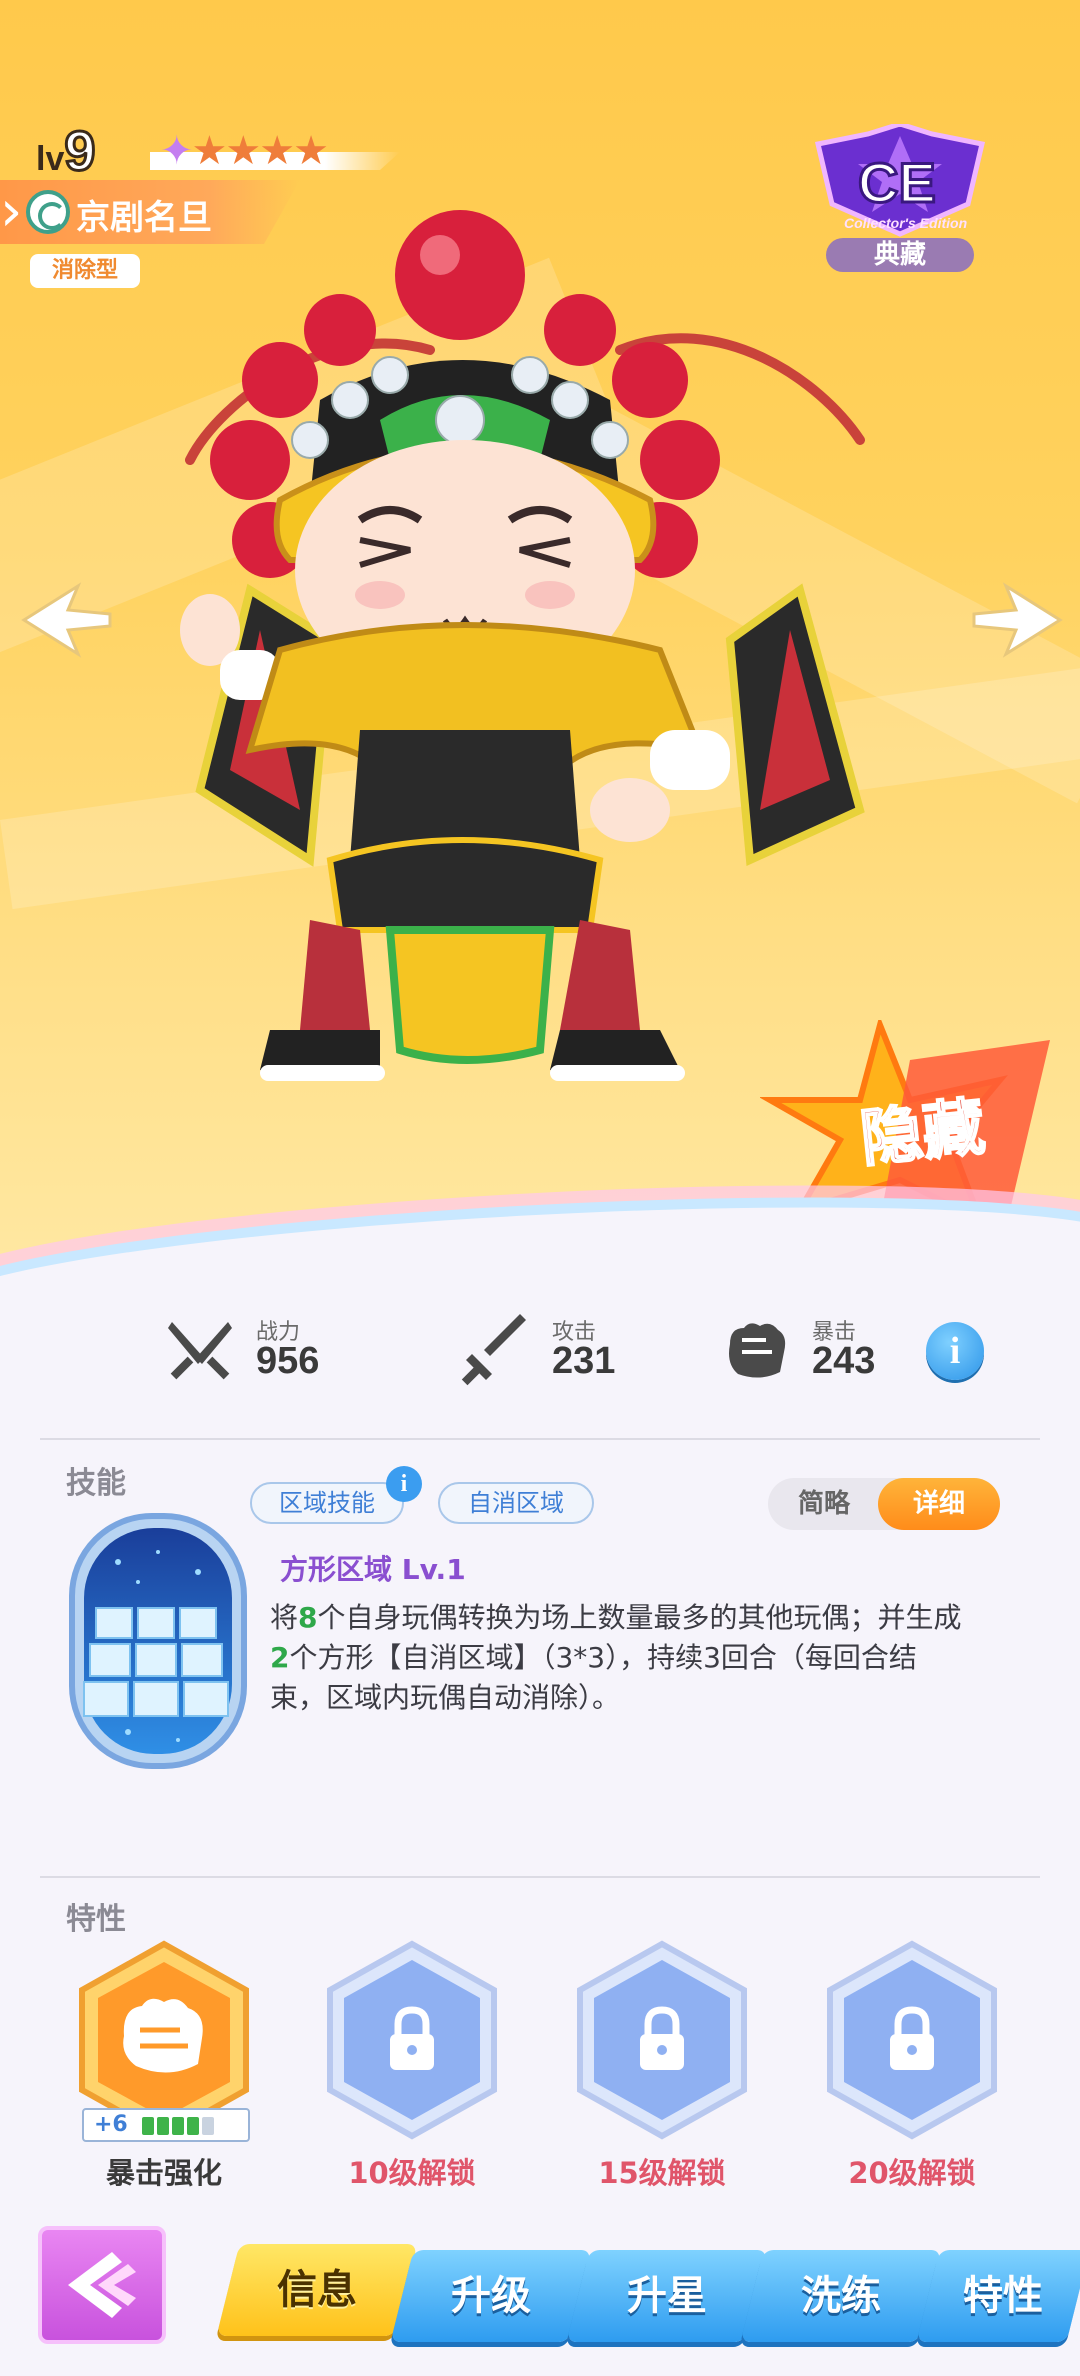 This screenshot has width=1080, height=2376. I want to click on trait-critical-boost: 暴击强化, so click(164, 2070).